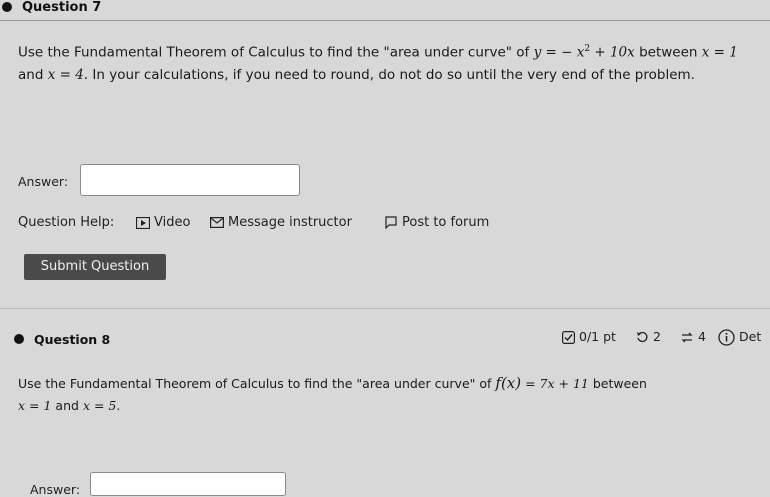 The image size is (770, 497). I want to click on video-icon, so click(143, 222).